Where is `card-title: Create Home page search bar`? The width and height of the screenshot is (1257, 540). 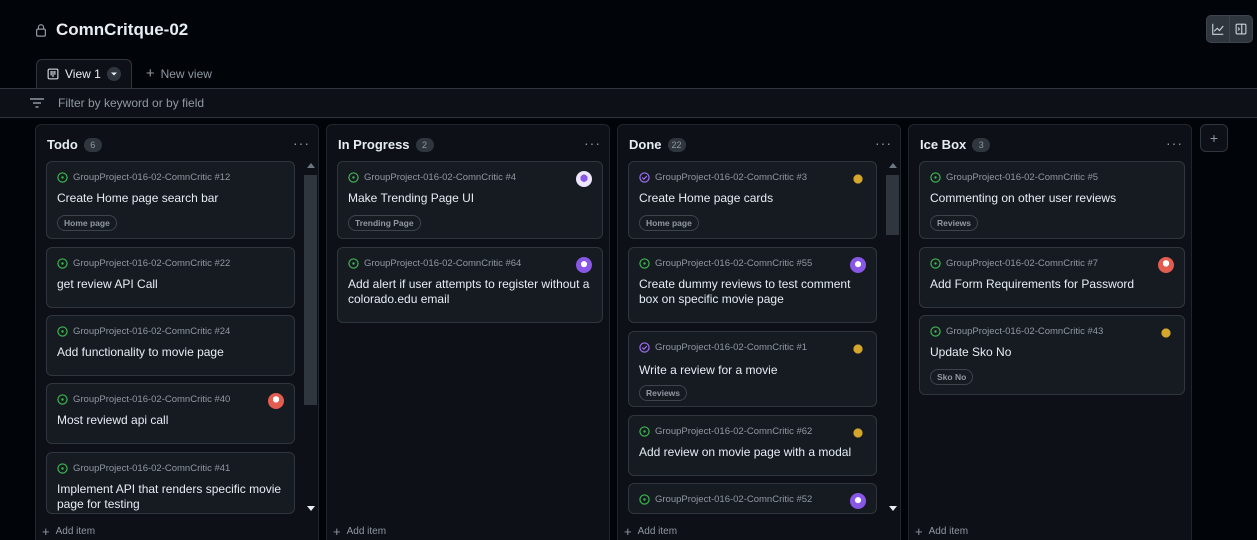 card-title: Create Home page search bar is located at coordinates (138, 198).